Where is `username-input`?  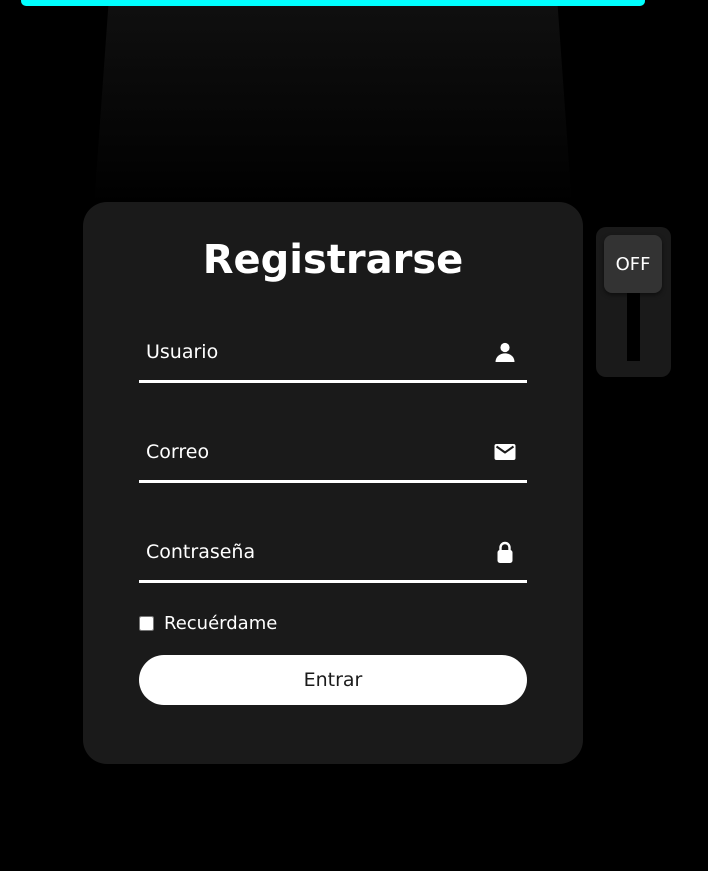 username-input is located at coordinates (312, 352).